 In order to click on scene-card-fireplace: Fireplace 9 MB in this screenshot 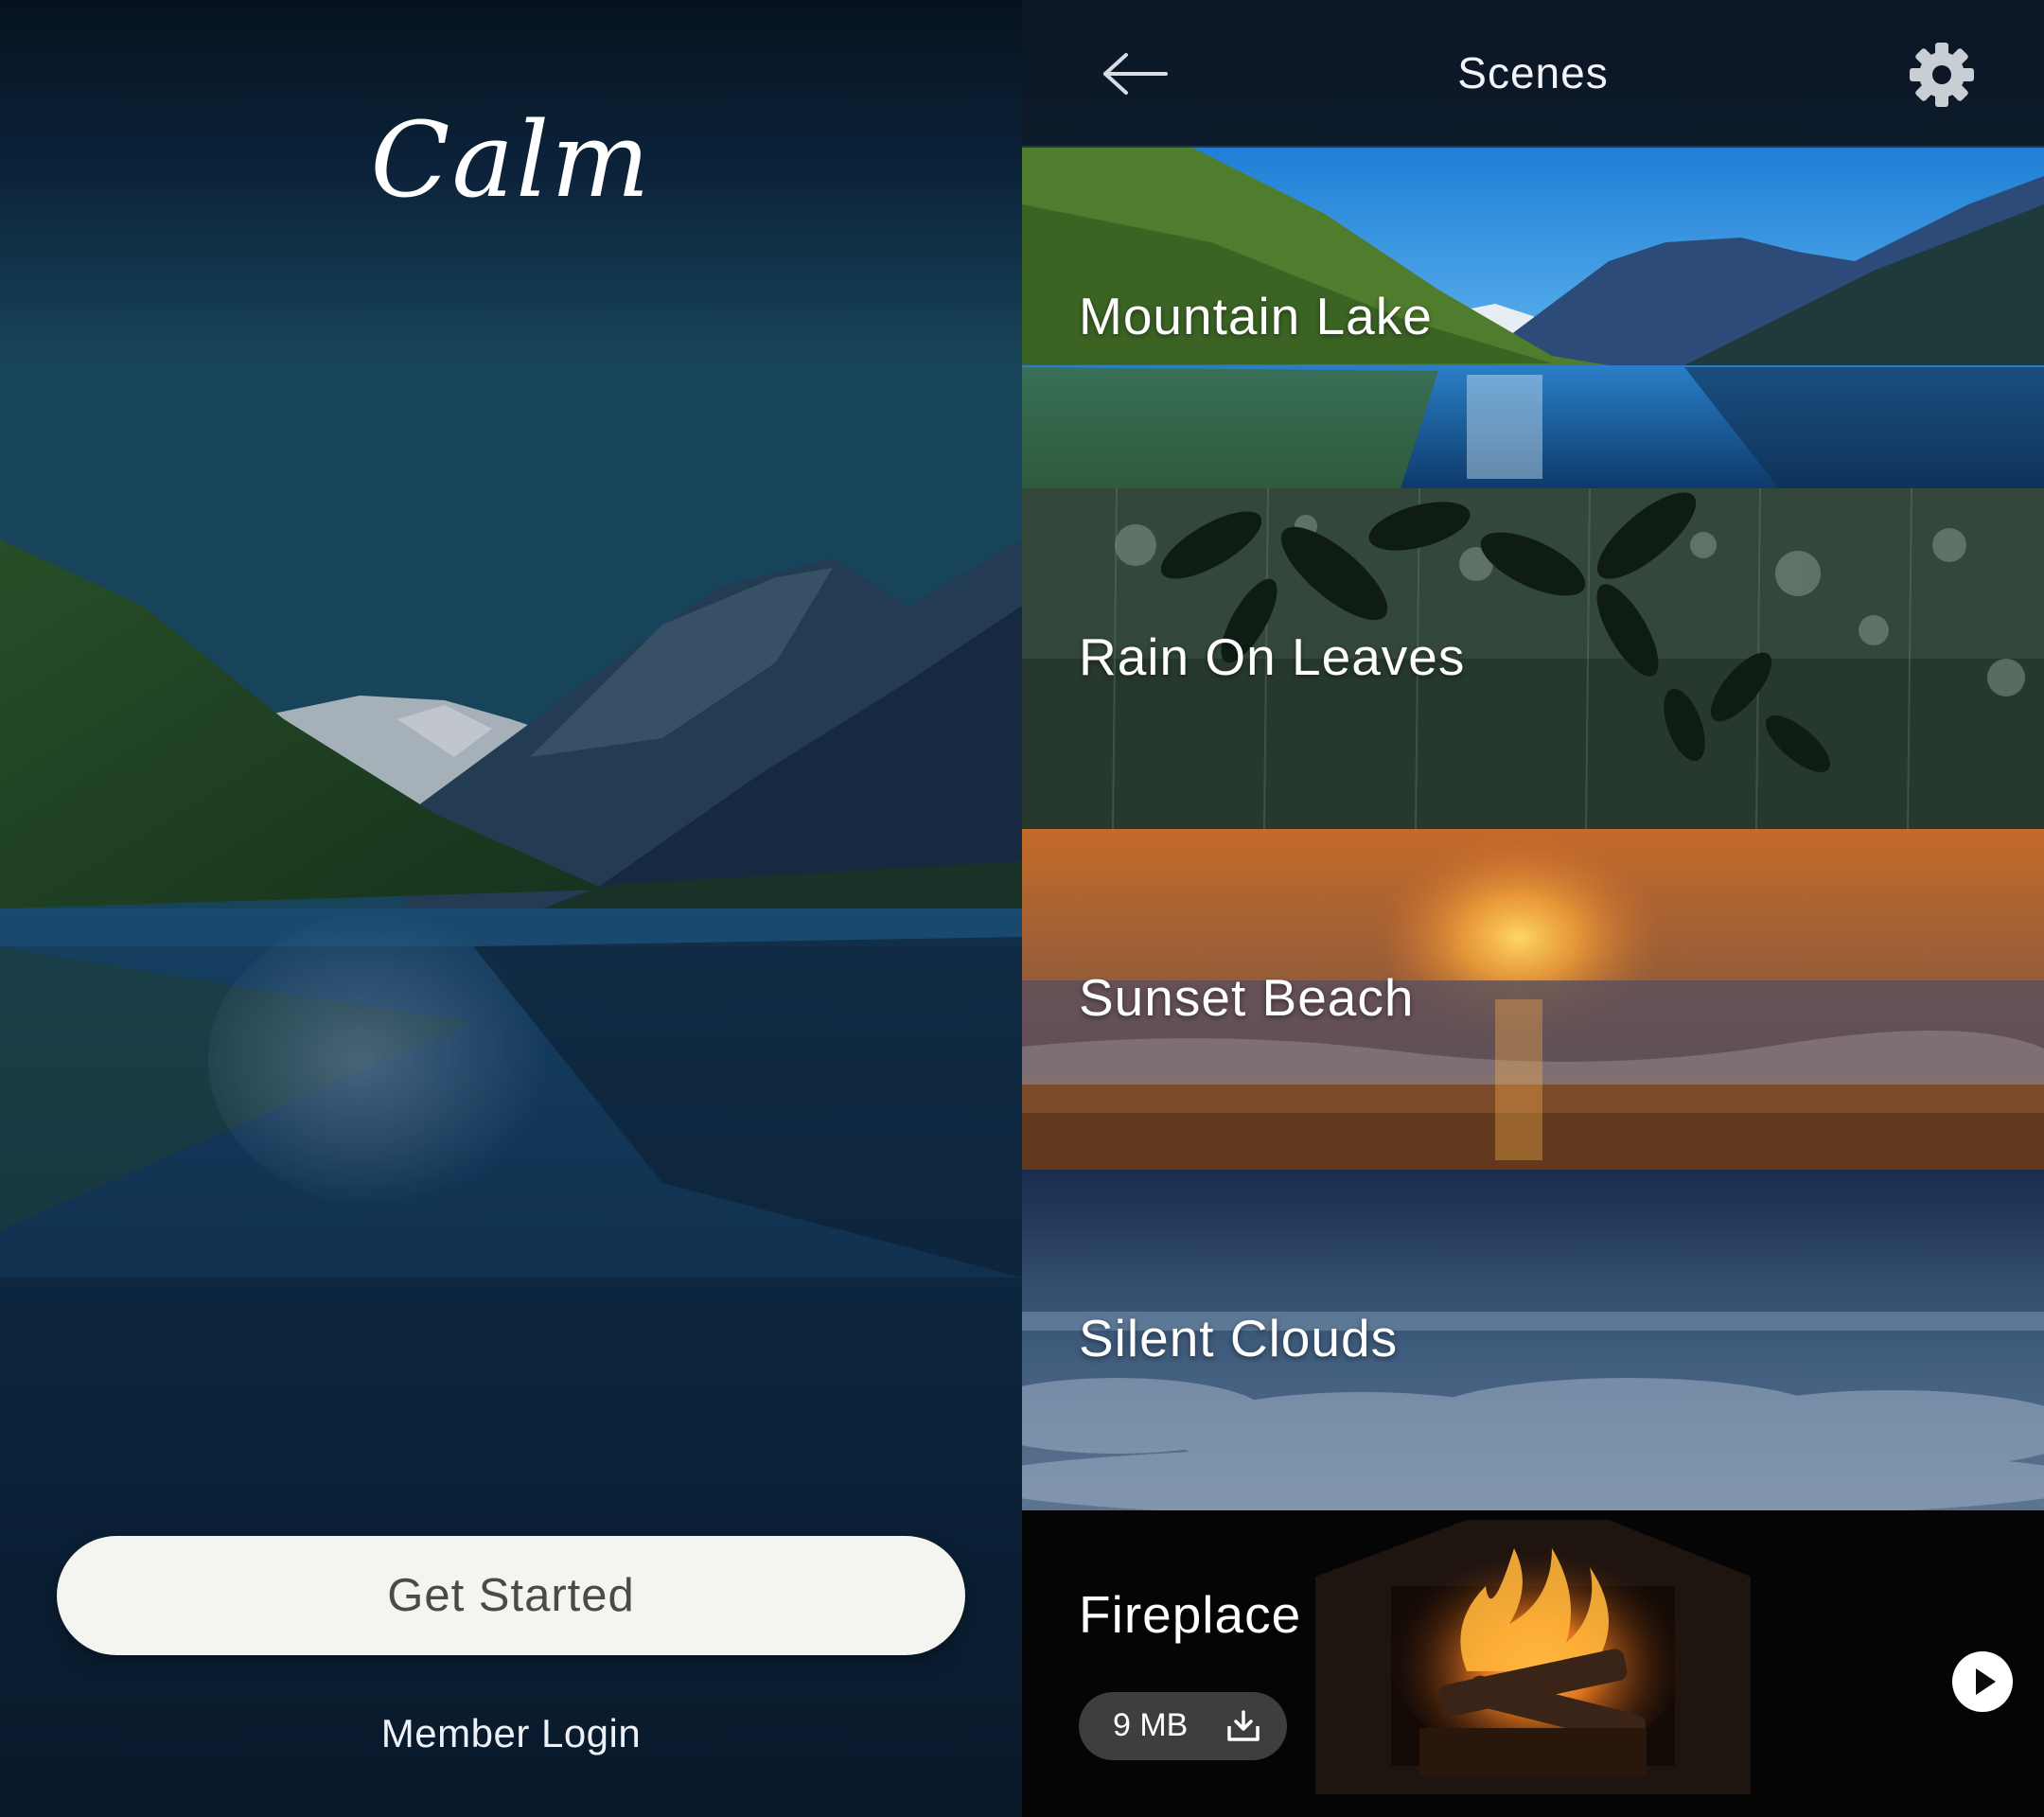, I will do `click(1533, 1663)`.